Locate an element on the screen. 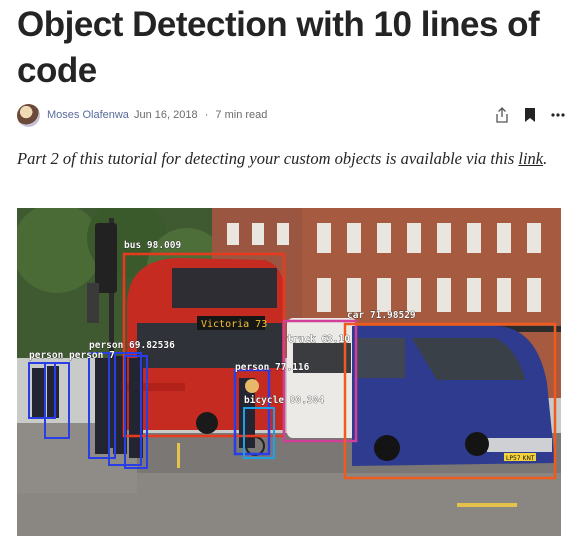 Image resolution: width=582 pixels, height=555 pixels. article-actions is located at coordinates (530, 115).